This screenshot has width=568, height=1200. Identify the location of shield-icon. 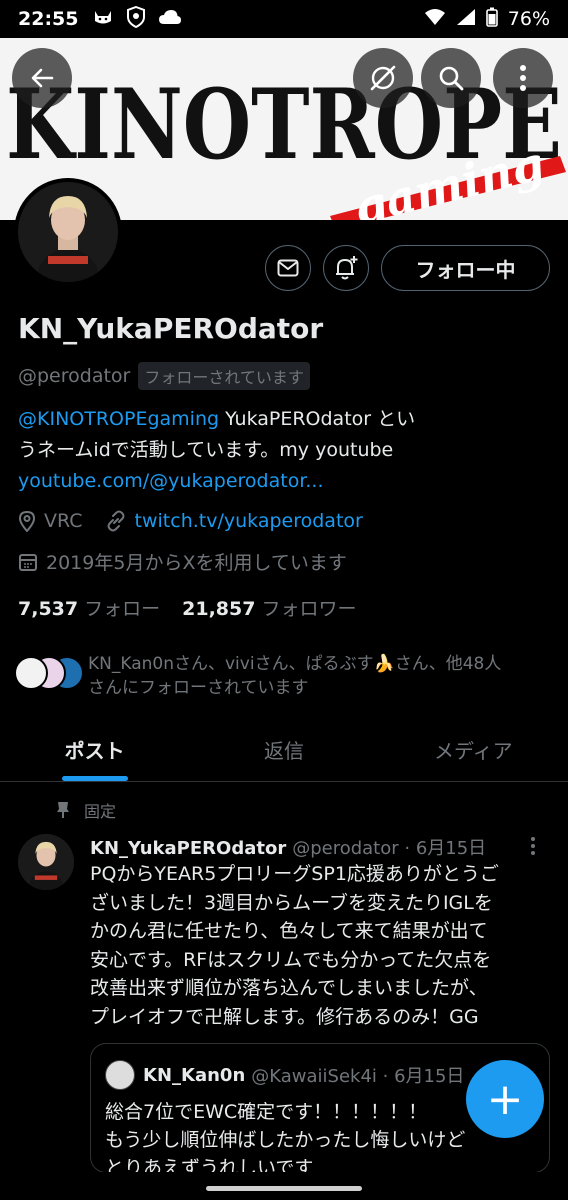
(136, 18).